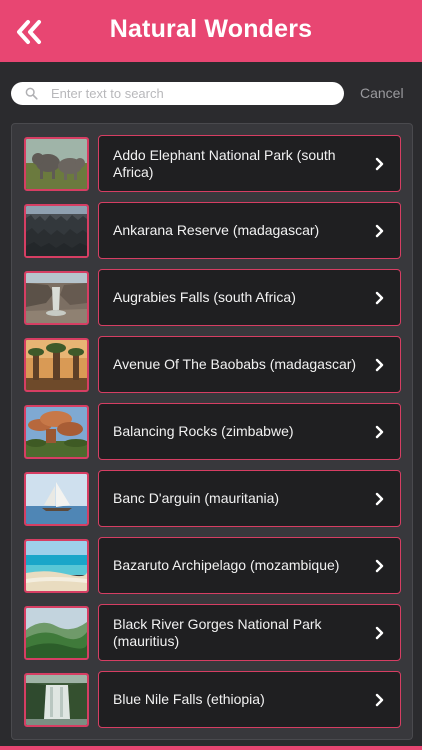  I want to click on page-title: Natural Wonders, so click(211, 29).